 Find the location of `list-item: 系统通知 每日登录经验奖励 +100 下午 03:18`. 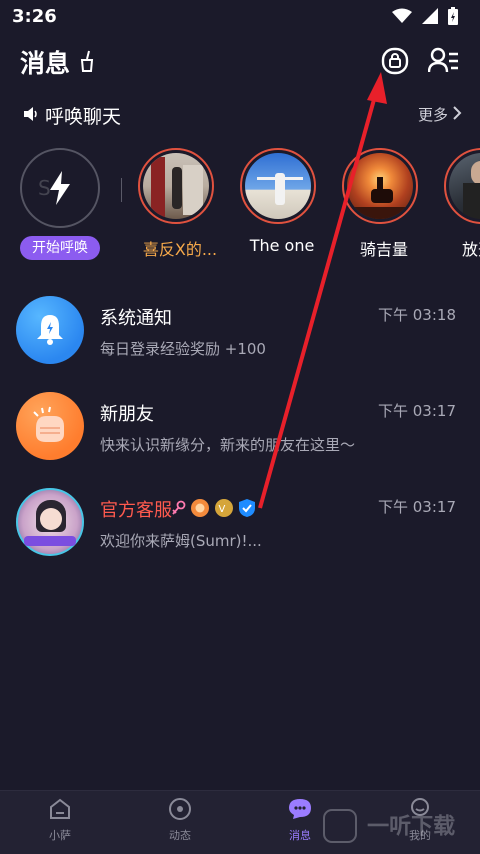

list-item: 系统通知 每日登录经验奖励 +100 下午 03:18 is located at coordinates (240, 336).